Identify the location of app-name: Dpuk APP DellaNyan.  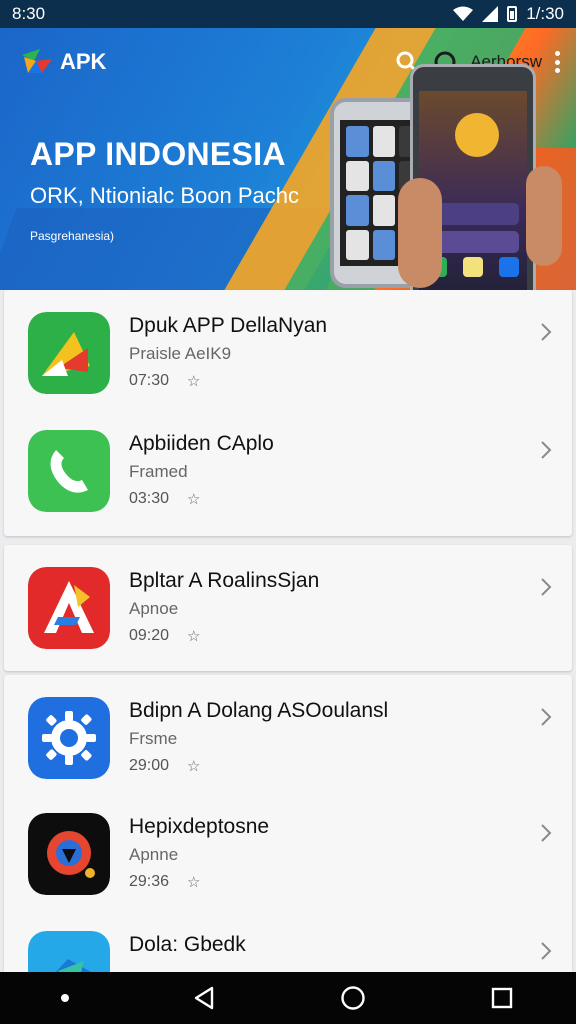
(228, 325).